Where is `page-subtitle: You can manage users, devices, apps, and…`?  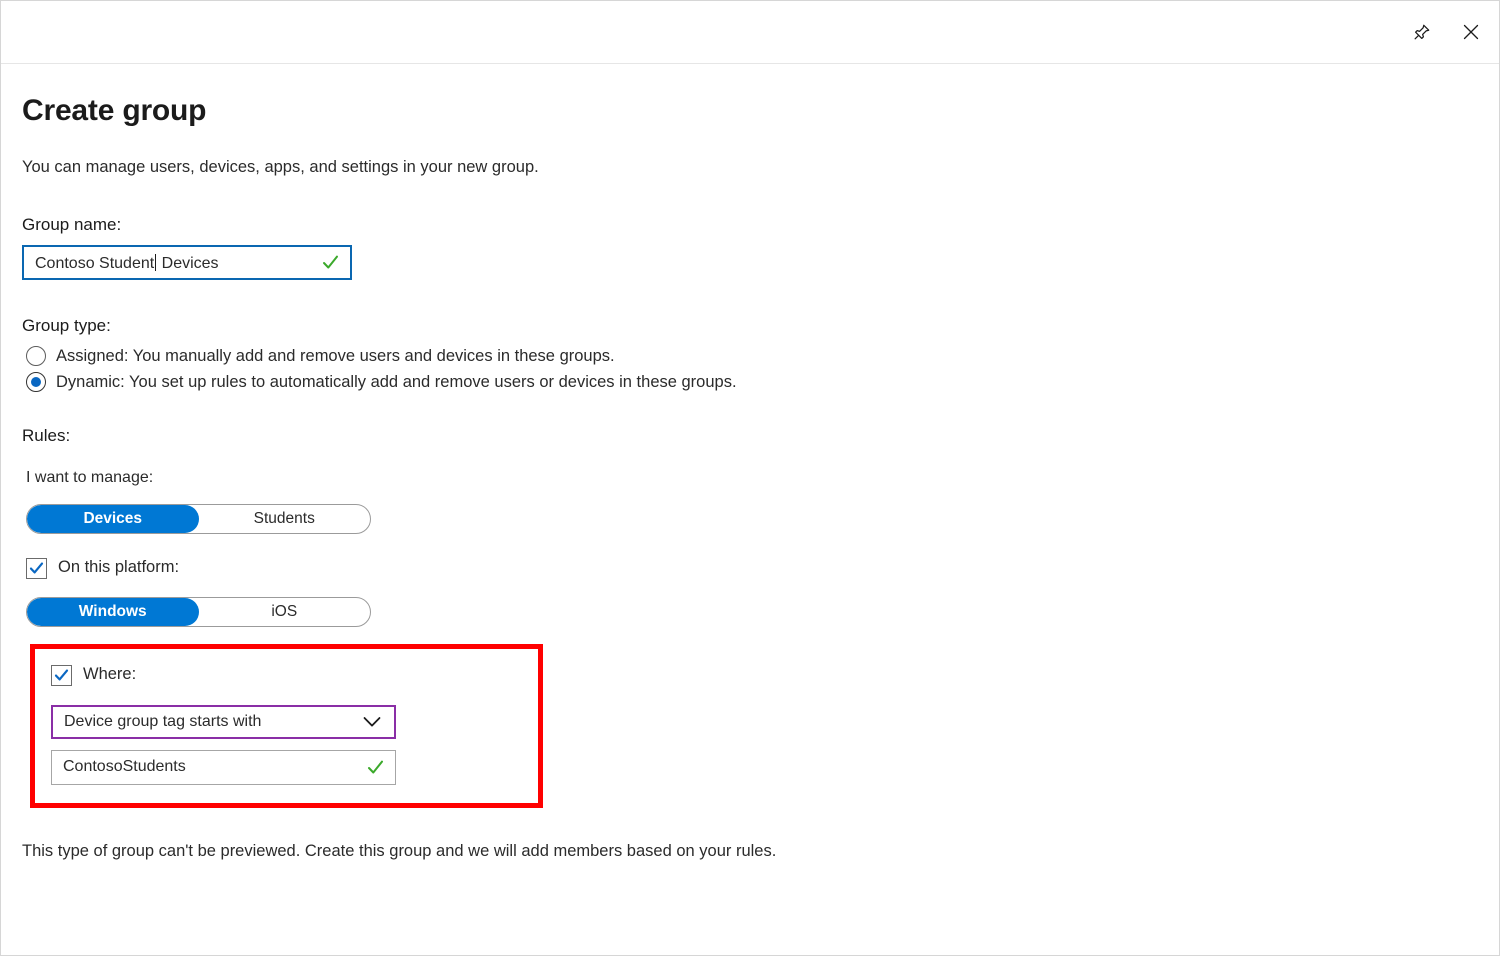
page-subtitle: You can manage users, devices, apps, and… is located at coordinates (280, 167).